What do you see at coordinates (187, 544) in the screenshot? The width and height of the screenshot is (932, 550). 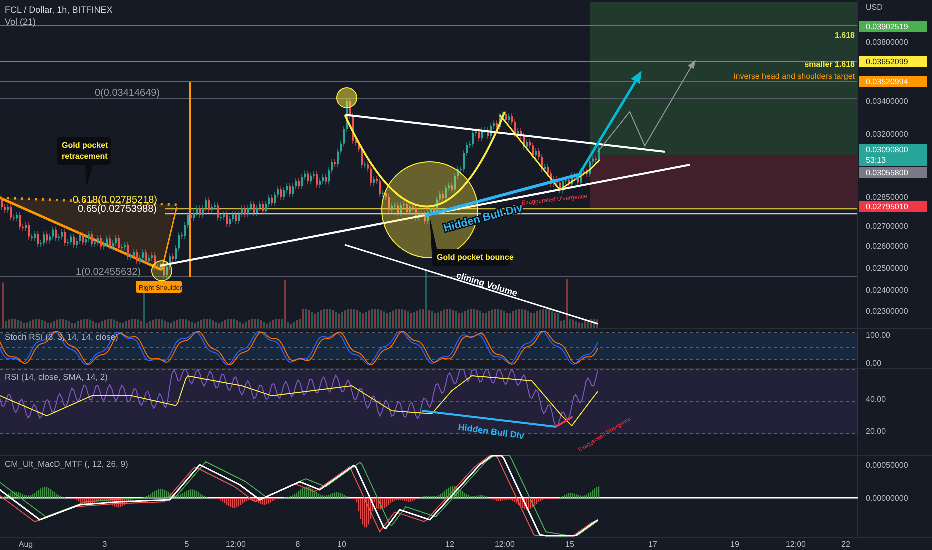 I see `time-tick: 5` at bounding box center [187, 544].